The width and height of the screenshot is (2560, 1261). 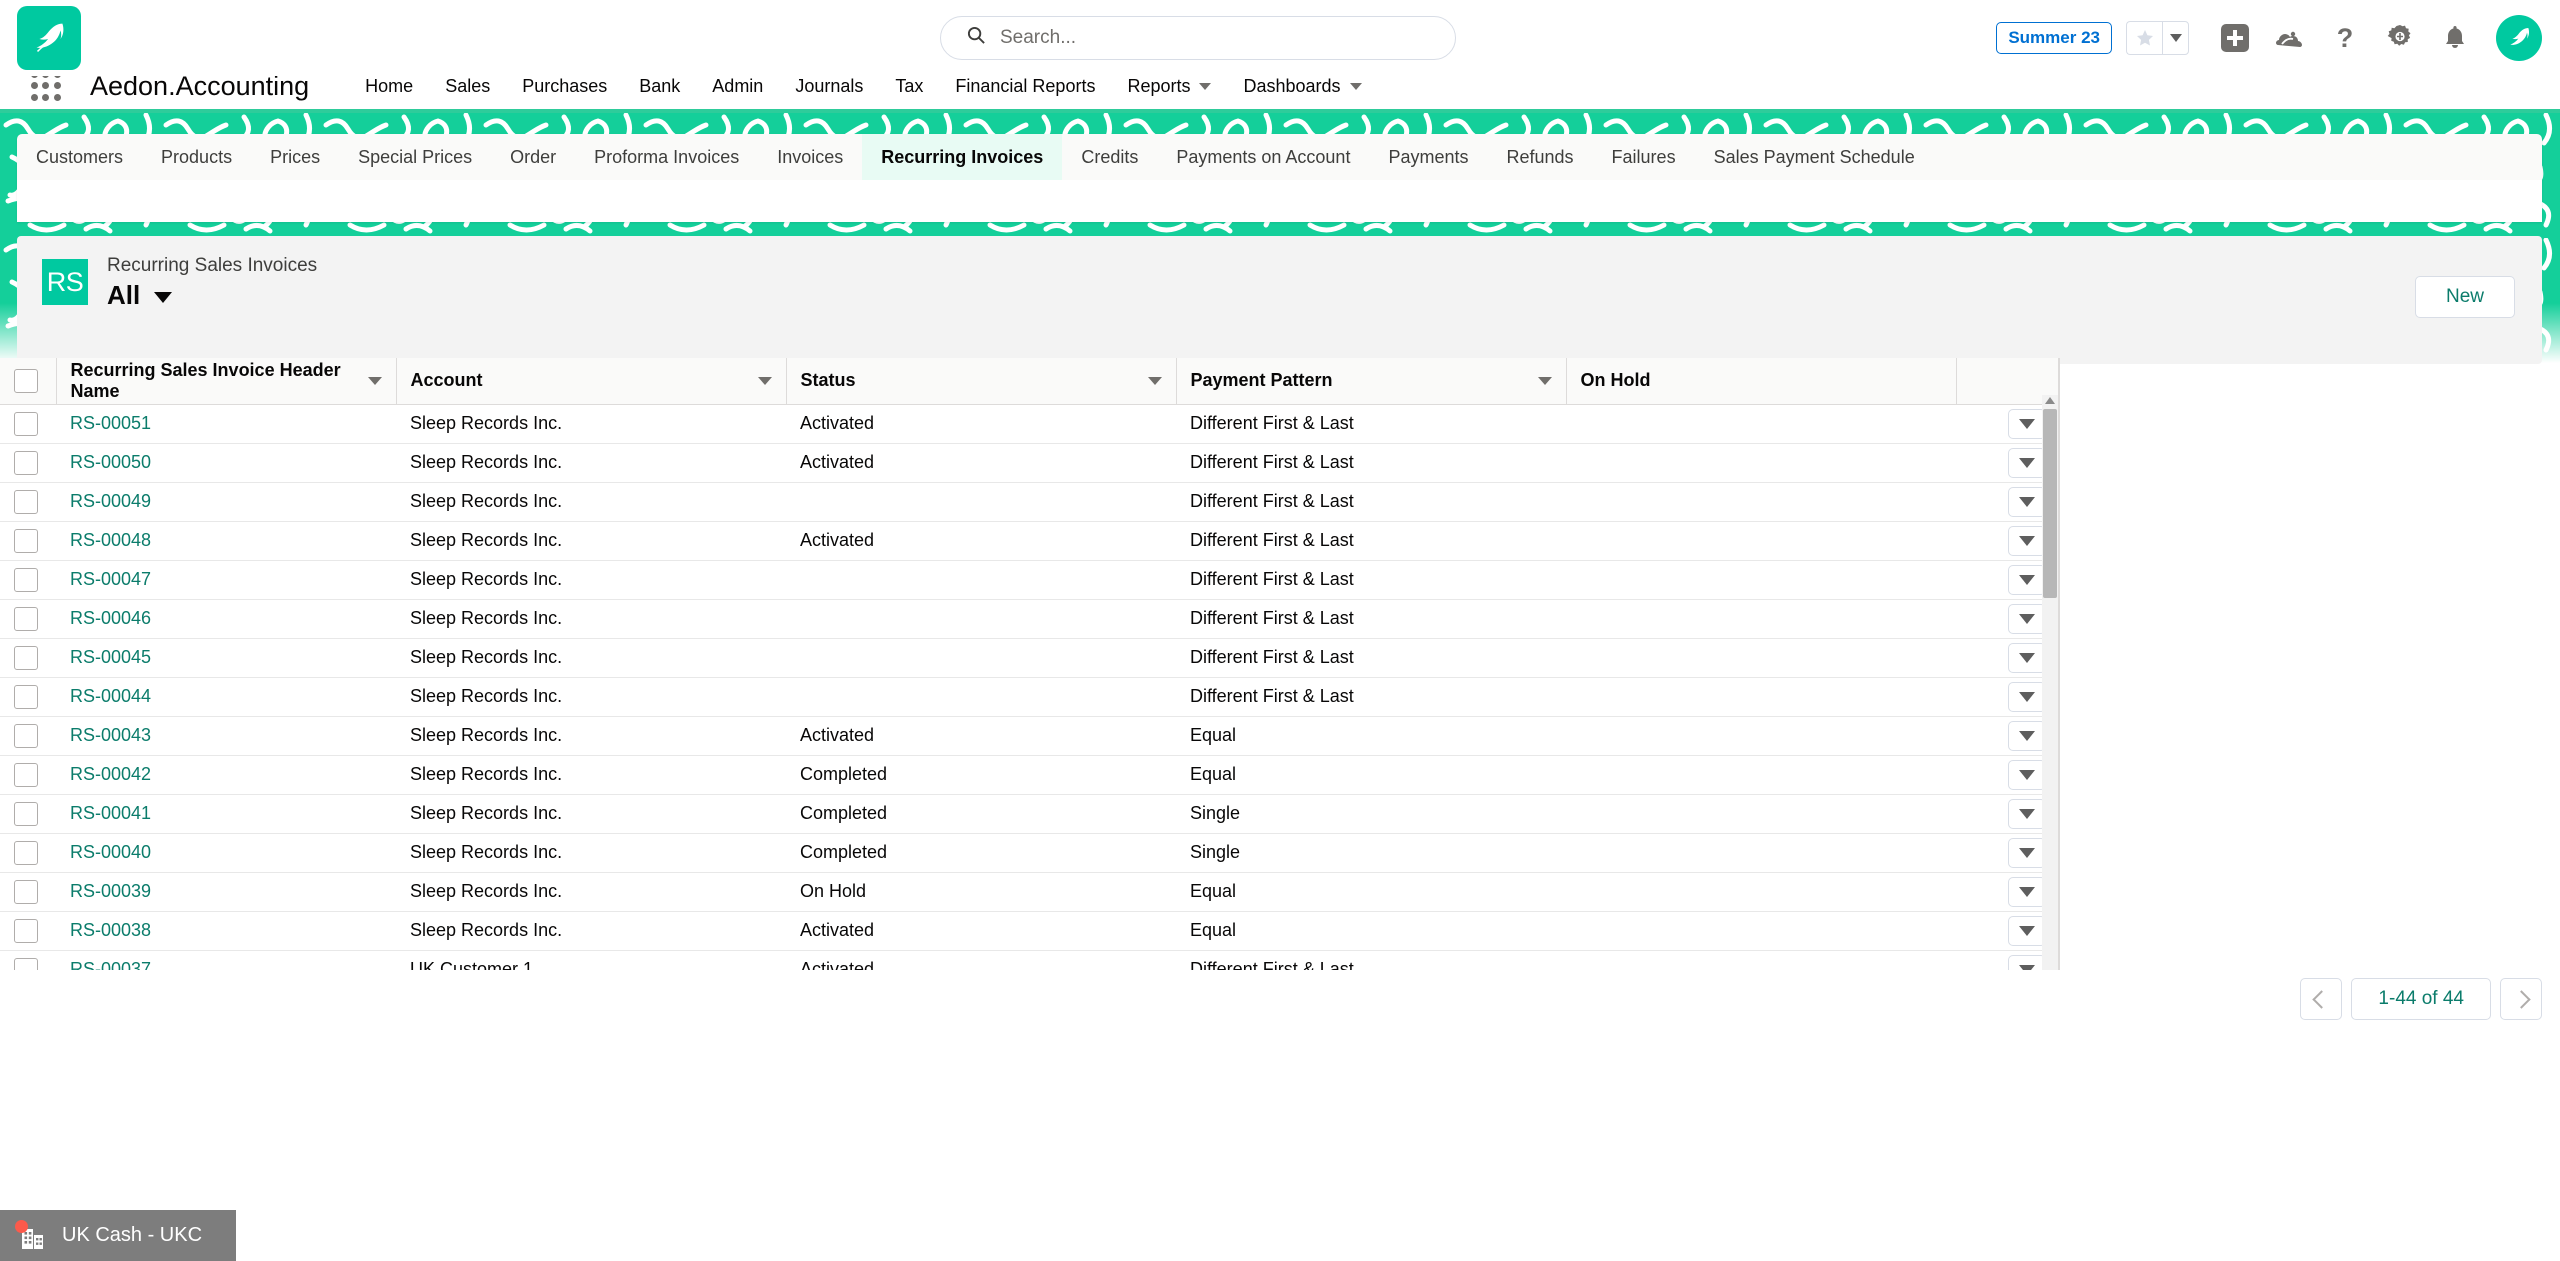 I want to click on record-name-link: RS-00043, so click(x=226, y=736).